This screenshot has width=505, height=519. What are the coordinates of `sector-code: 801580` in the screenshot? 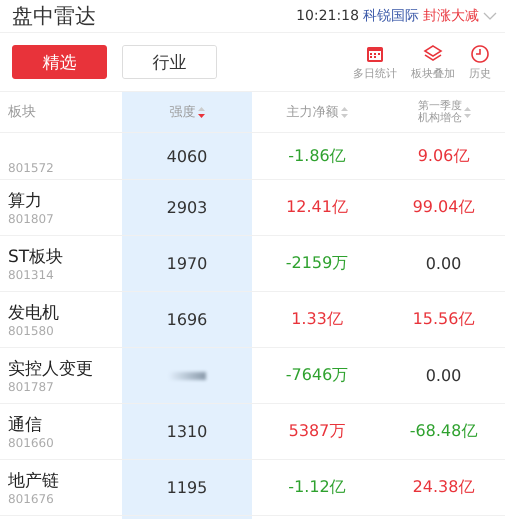 It's located at (31, 331).